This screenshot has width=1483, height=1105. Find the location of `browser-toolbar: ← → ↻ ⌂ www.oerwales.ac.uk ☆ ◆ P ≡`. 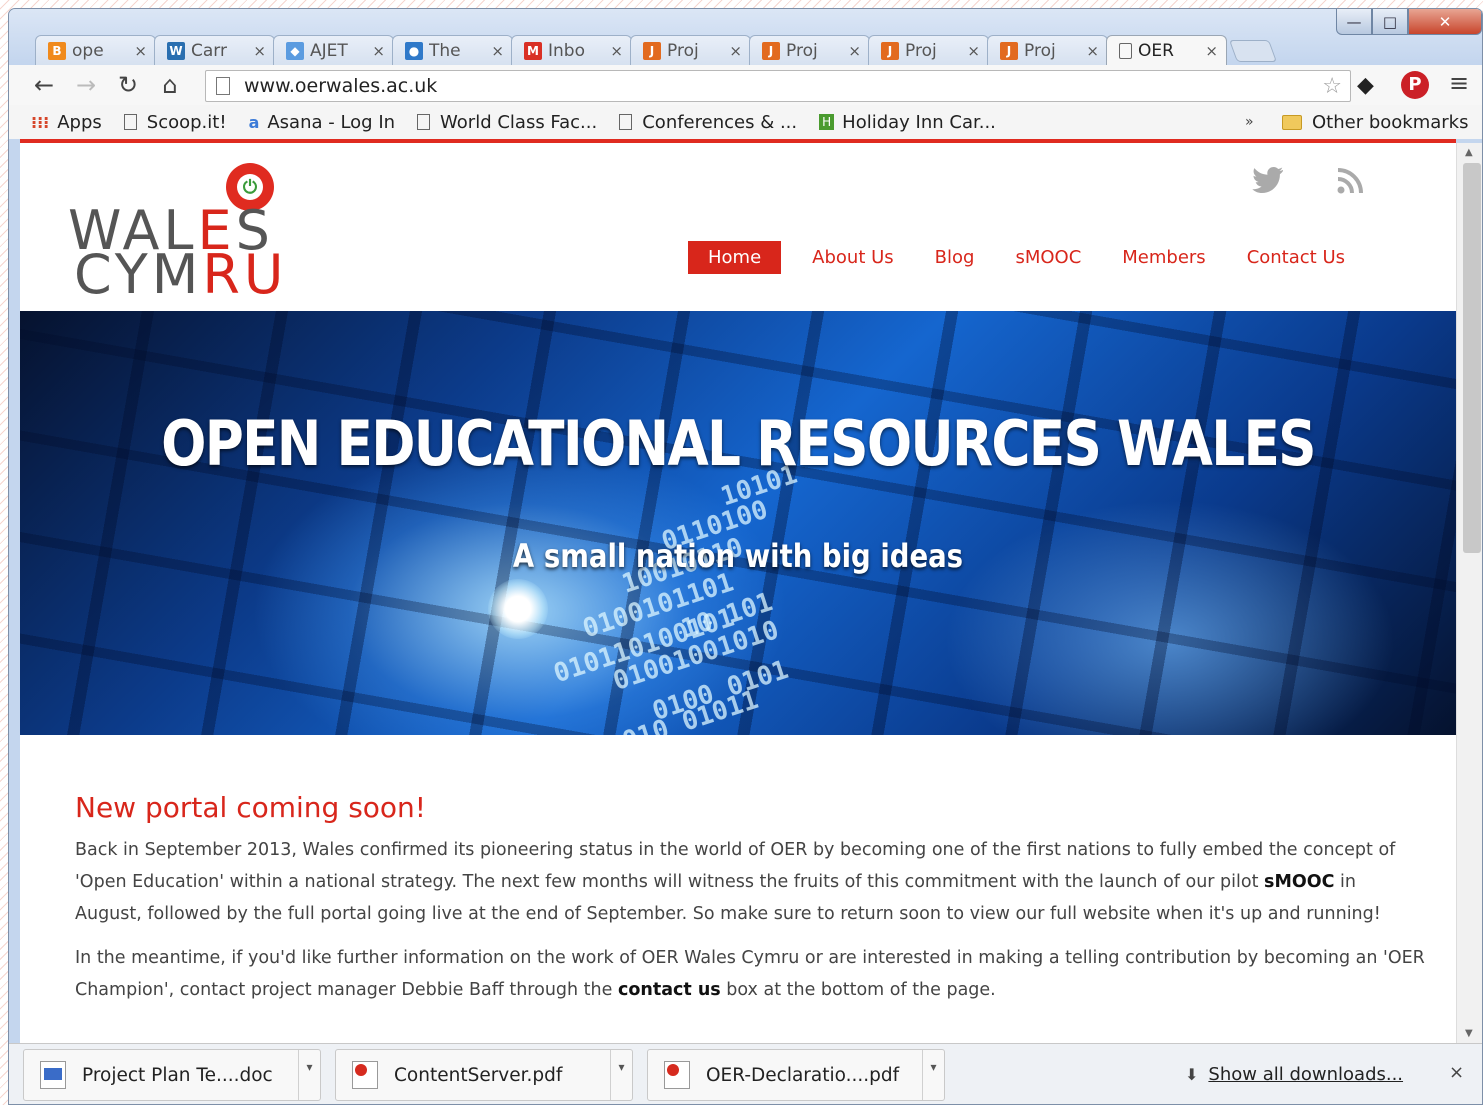

browser-toolbar: ← → ↻ ⌂ www.oerwales.ac.uk ☆ ◆ P ≡ is located at coordinates (745, 85).